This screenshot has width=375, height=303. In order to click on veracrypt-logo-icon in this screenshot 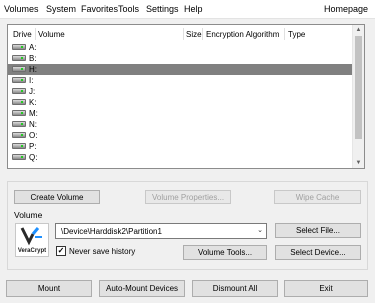, I will do `click(31, 236)`.